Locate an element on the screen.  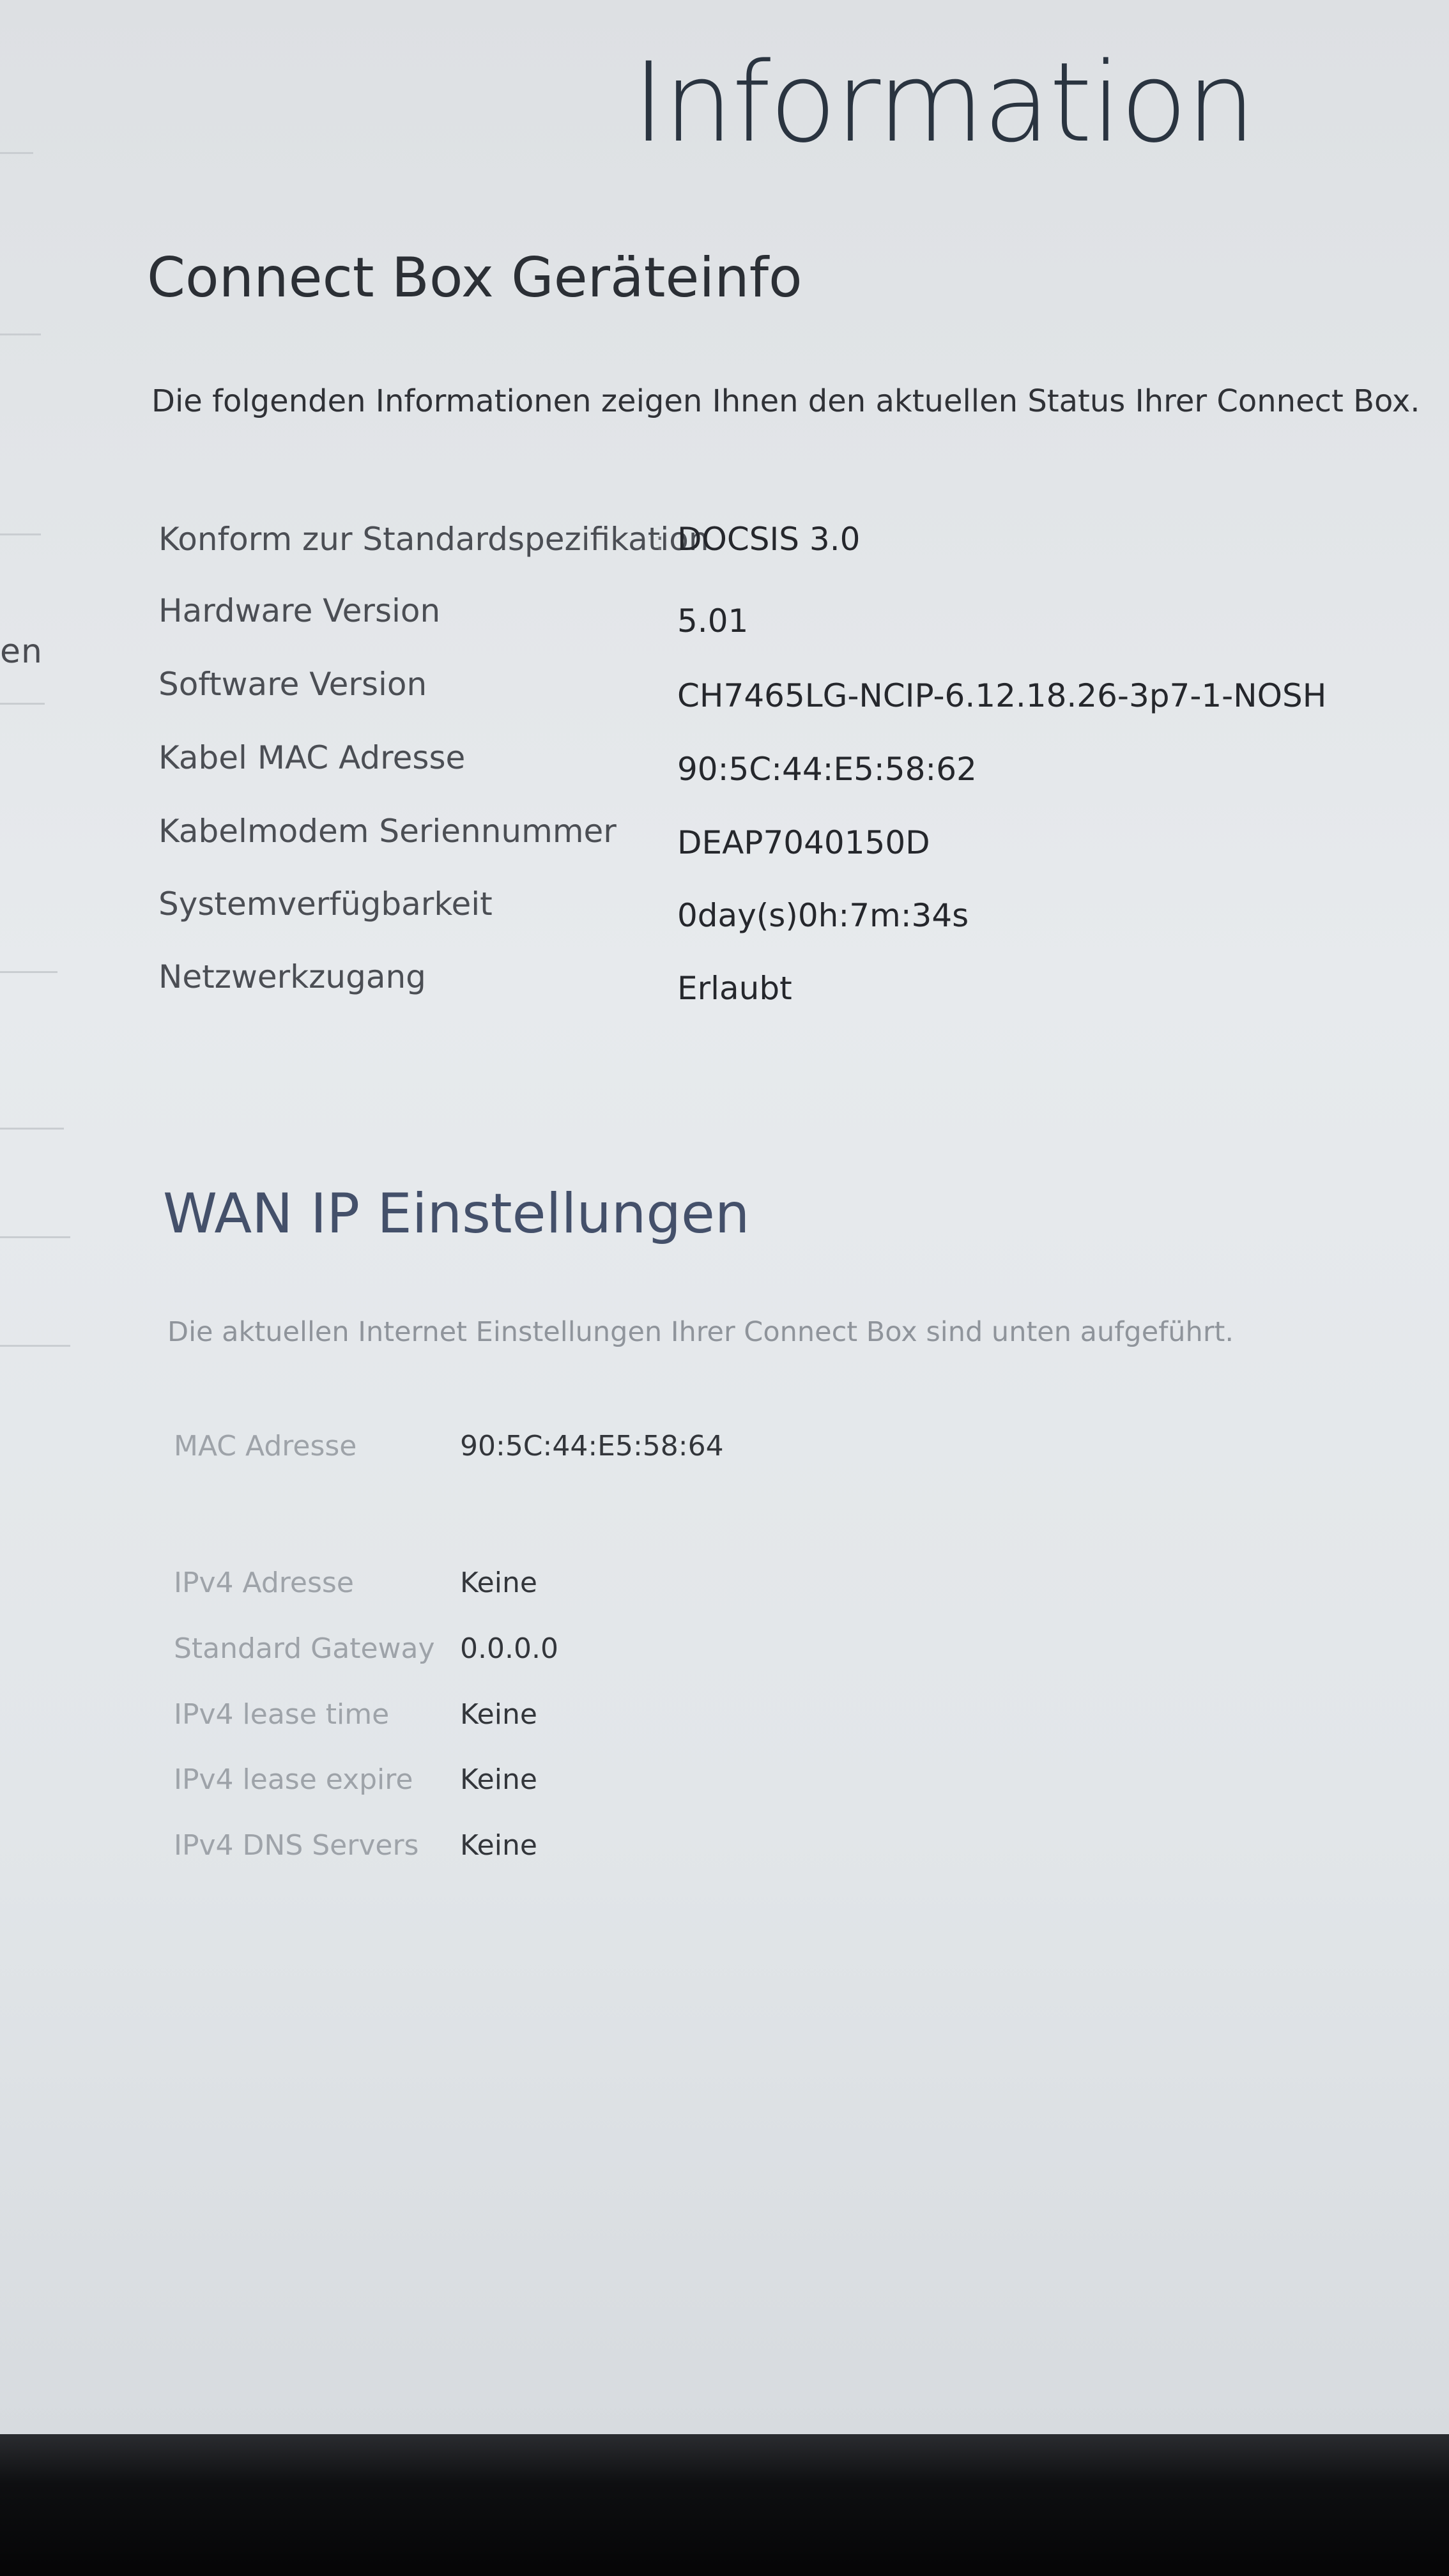
row-label: Kabel MAC Adresse is located at coordinates (312, 757).